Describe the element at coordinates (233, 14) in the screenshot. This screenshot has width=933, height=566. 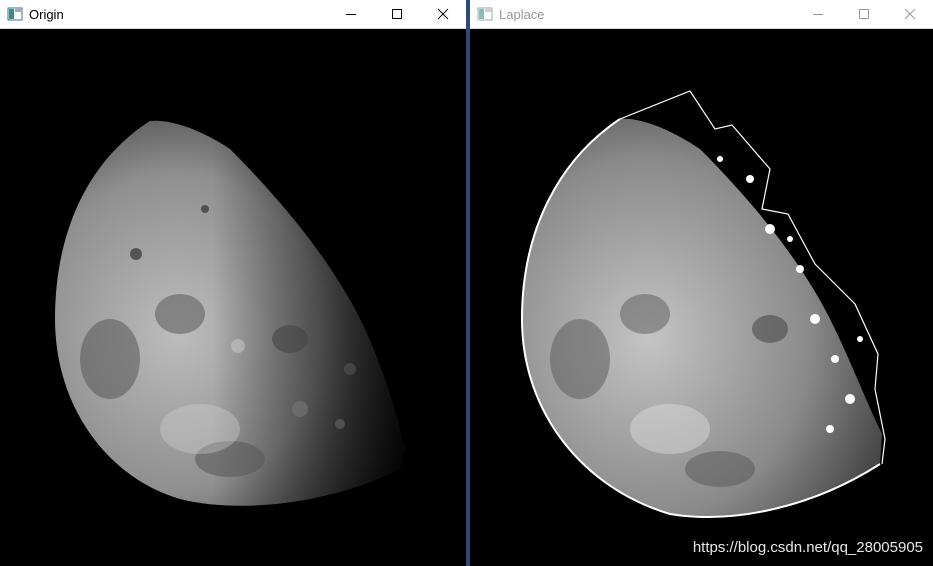
I see `title-bar: Origin` at that location.